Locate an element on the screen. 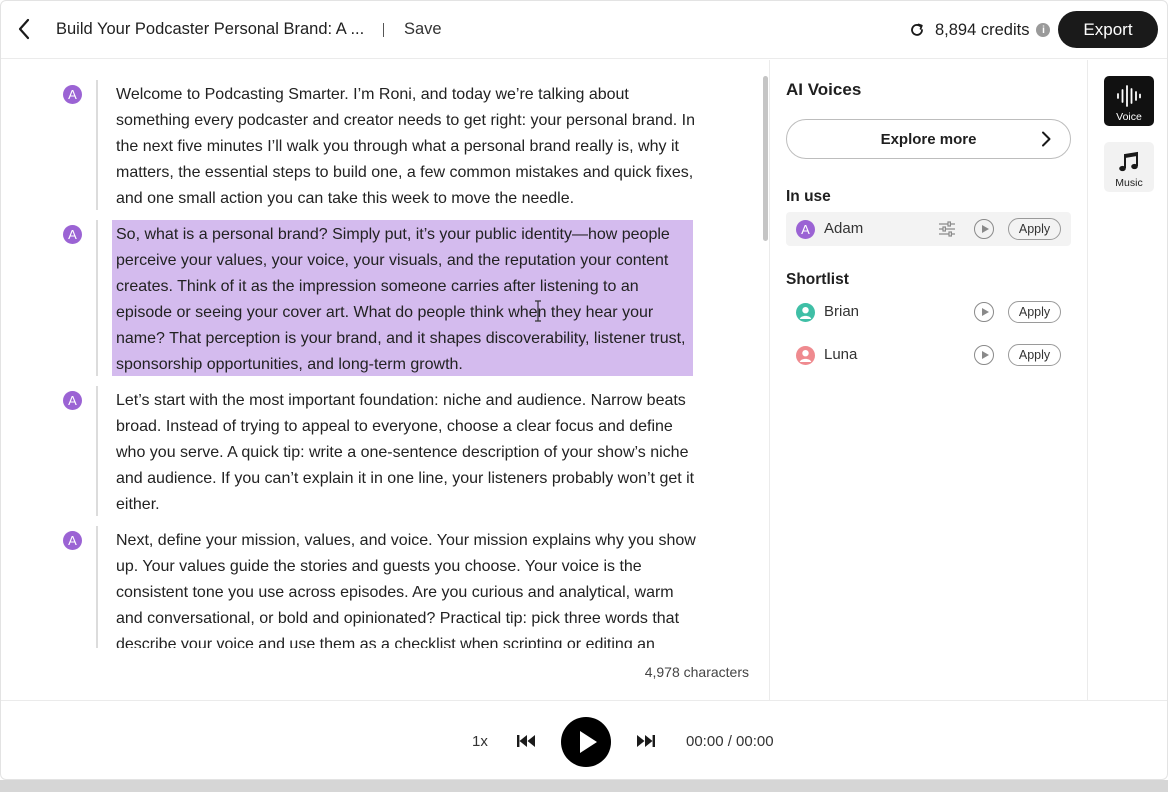 This screenshot has width=1168, height=792. playback-time: 00:00 / 00:00 is located at coordinates (730, 741).